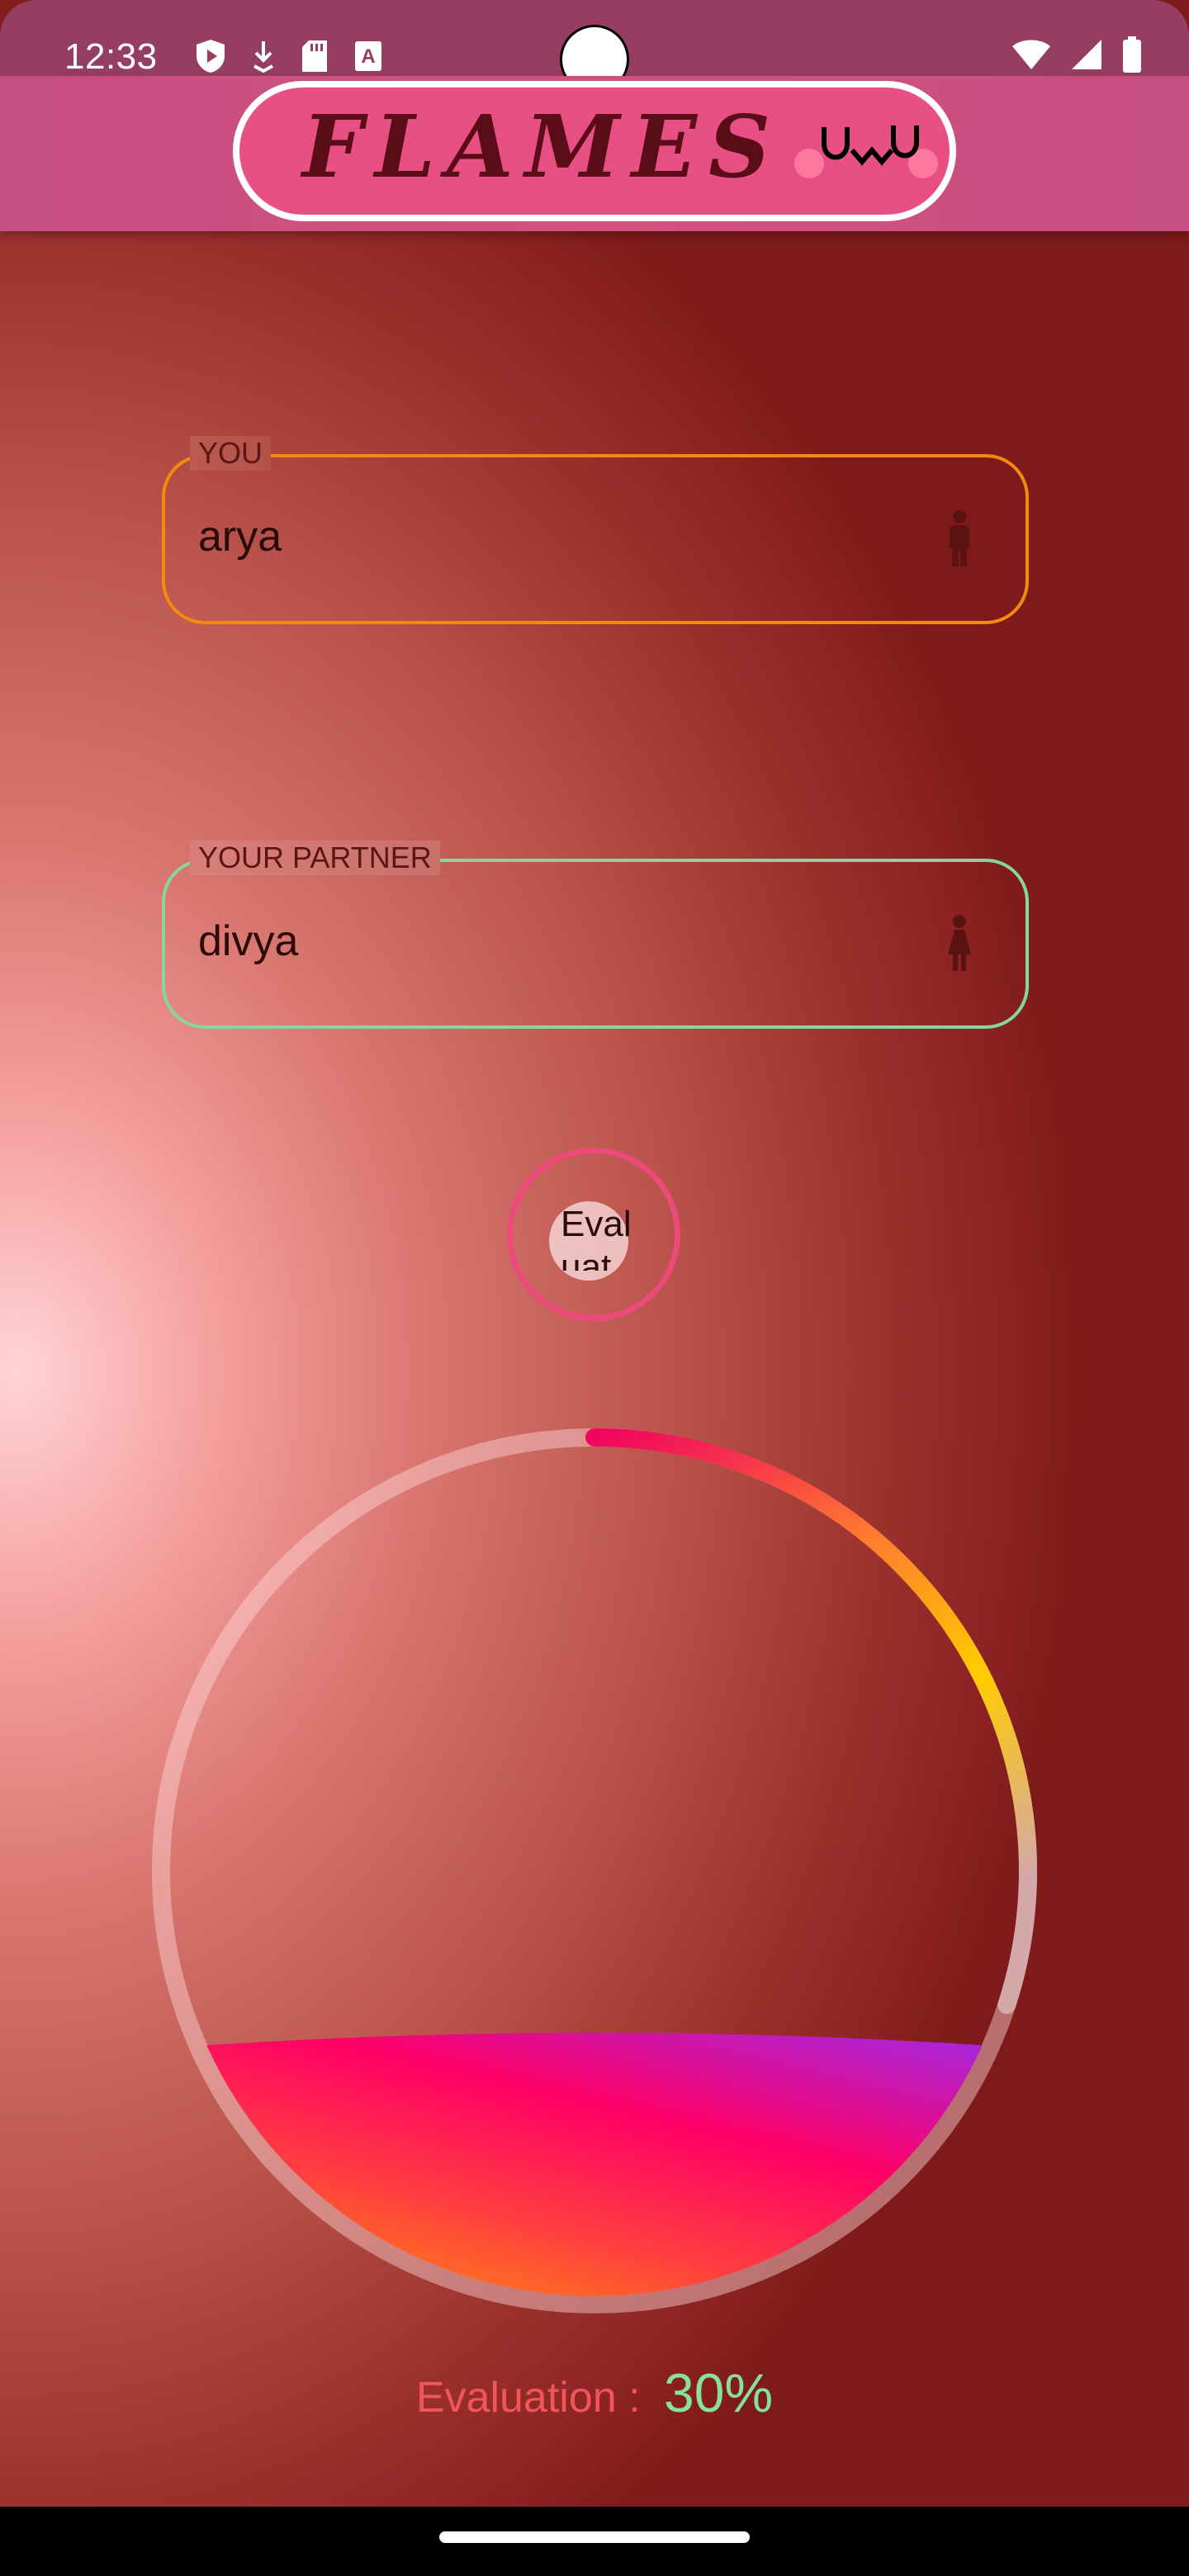 The image size is (1189, 2576). Describe the element at coordinates (1031, 54) in the screenshot. I see `wifi-icon` at that location.